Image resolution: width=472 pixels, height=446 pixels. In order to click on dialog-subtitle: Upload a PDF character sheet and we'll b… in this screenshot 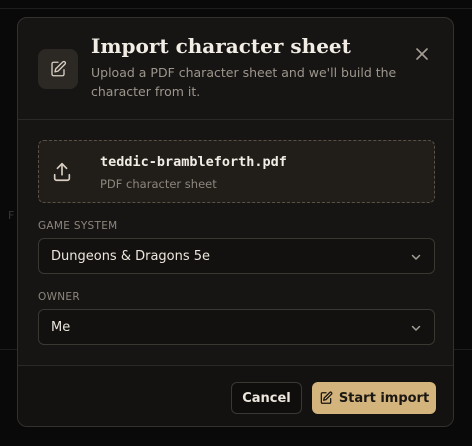, I will do `click(244, 82)`.